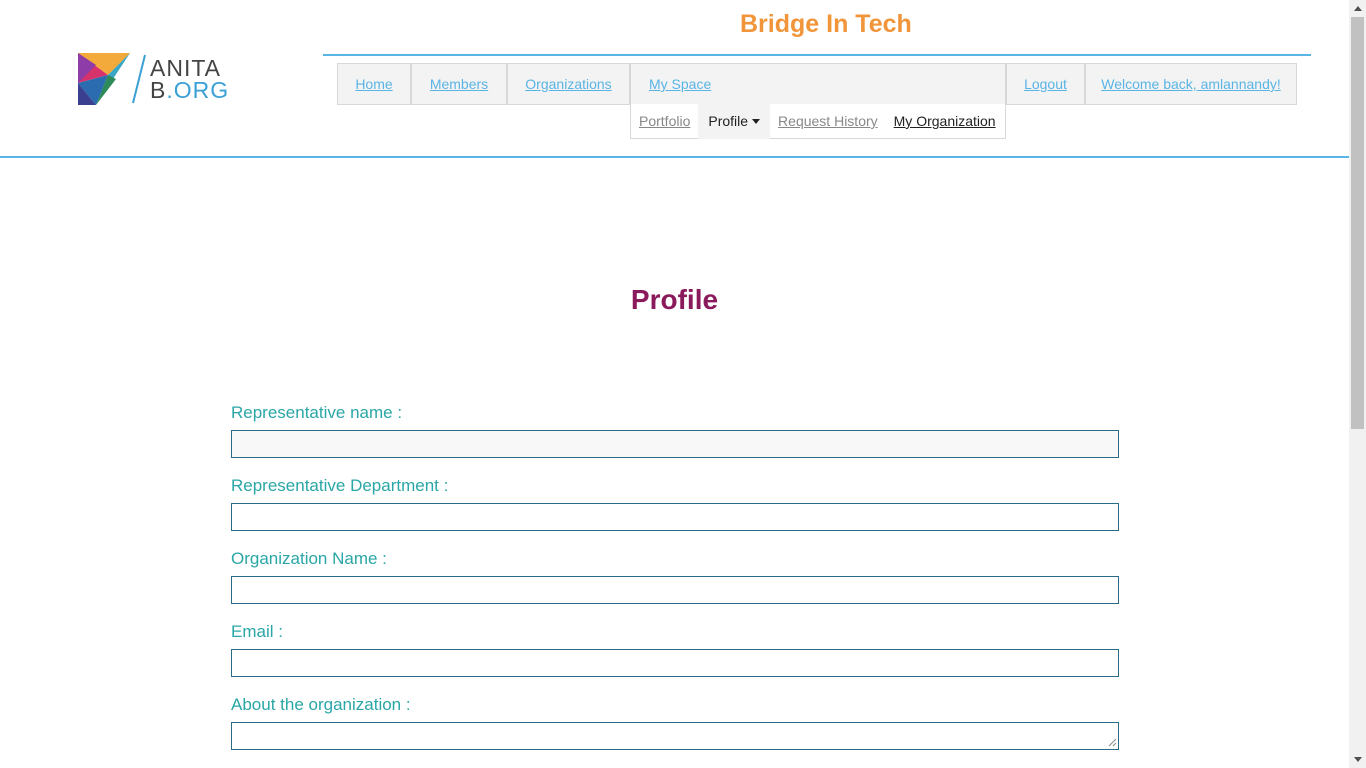  Describe the element at coordinates (945, 121) in the screenshot. I see `subnav-my-organization: My Organization` at that location.